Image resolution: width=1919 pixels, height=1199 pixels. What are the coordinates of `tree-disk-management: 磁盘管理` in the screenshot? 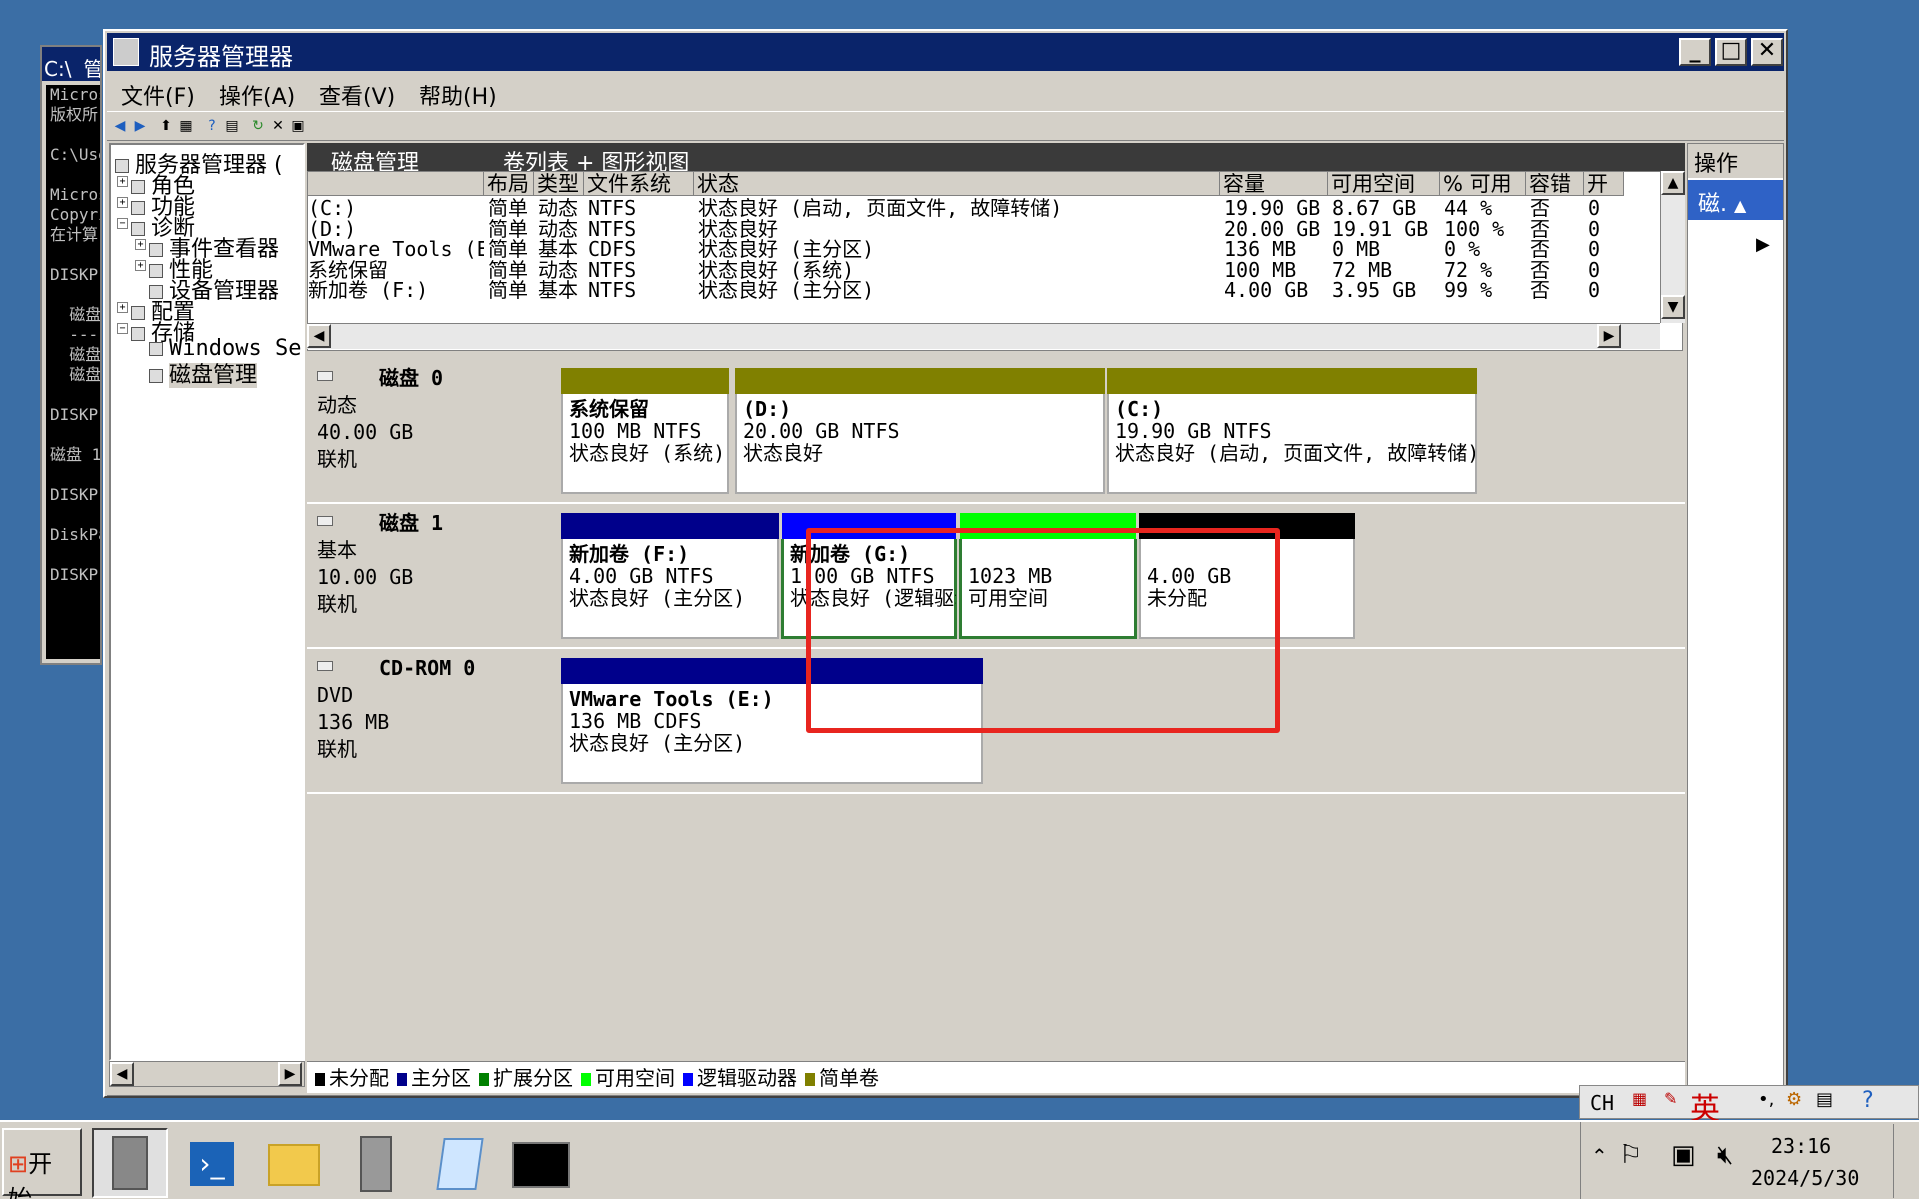 It's located at (203, 373).